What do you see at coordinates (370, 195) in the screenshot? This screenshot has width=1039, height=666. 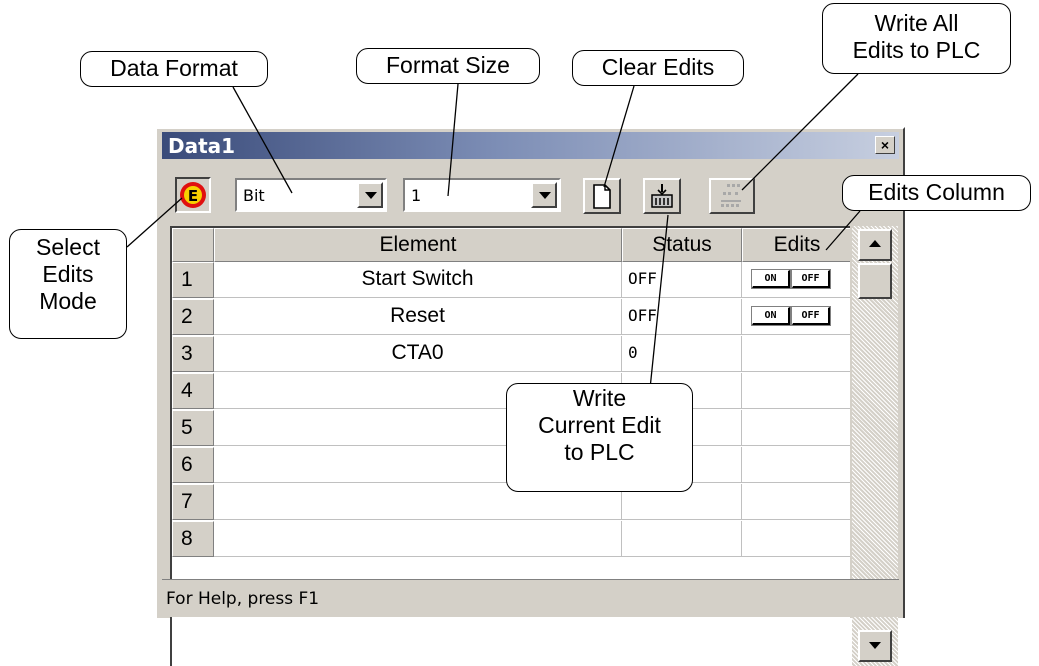 I see `data-format-dropdown-arrow` at bounding box center [370, 195].